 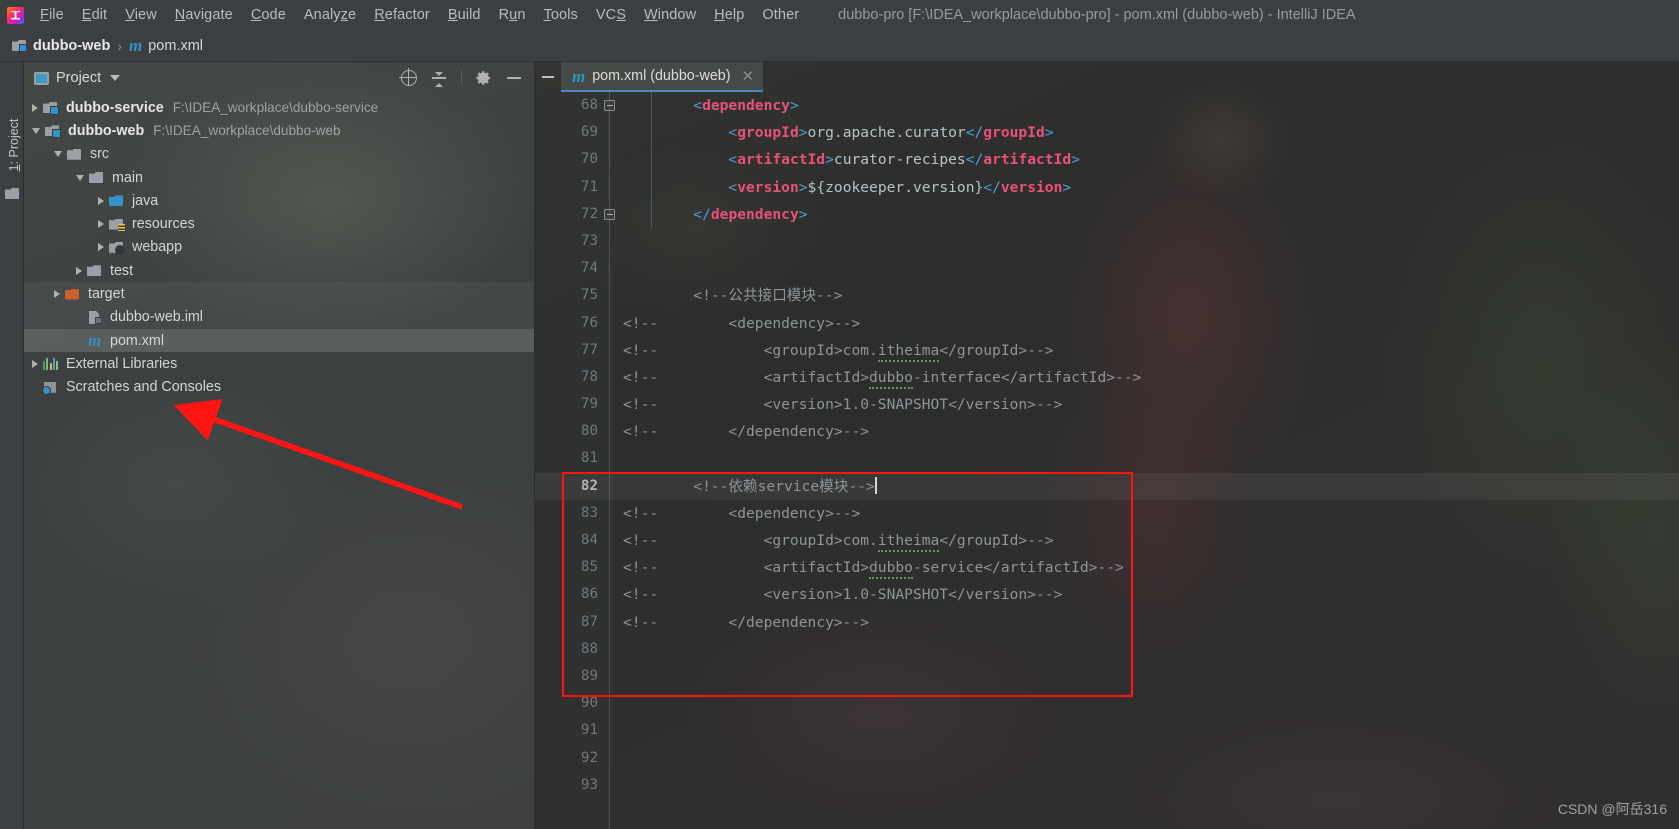 What do you see at coordinates (589, 132) in the screenshot?
I see `line-number: 69` at bounding box center [589, 132].